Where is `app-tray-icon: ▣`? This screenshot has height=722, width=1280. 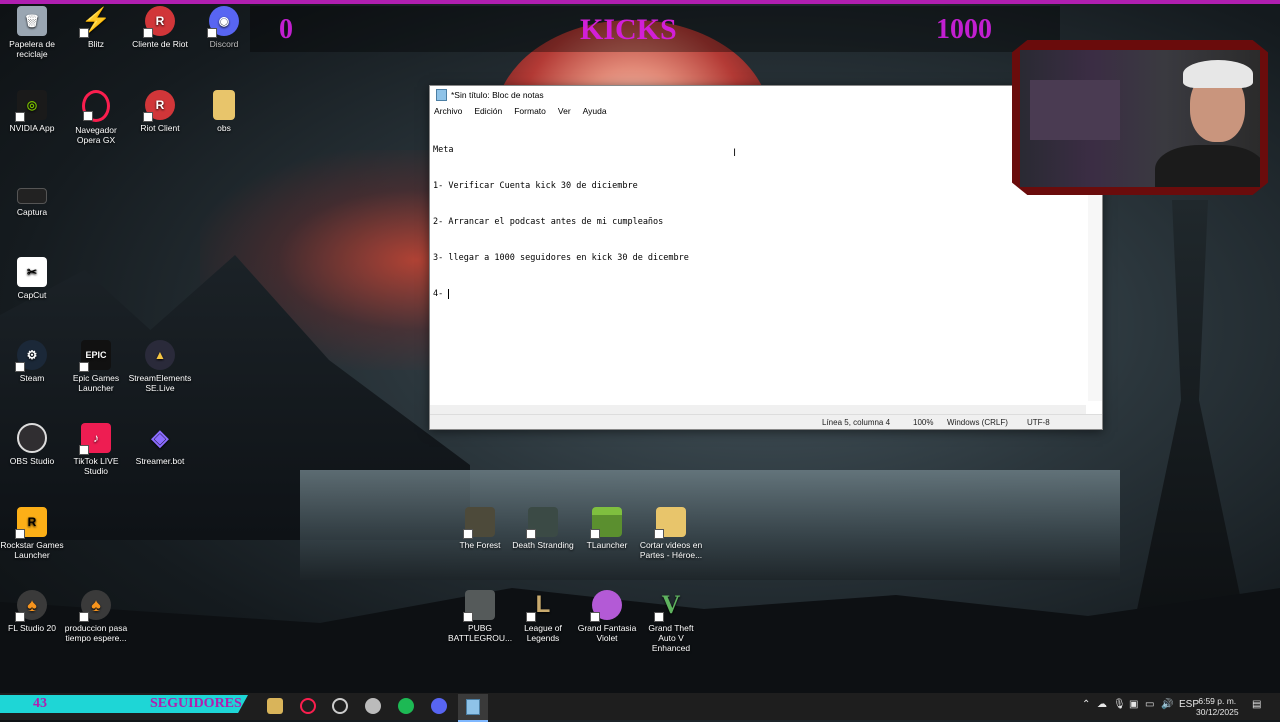
app-tray-icon: ▣ is located at coordinates (1133, 704).